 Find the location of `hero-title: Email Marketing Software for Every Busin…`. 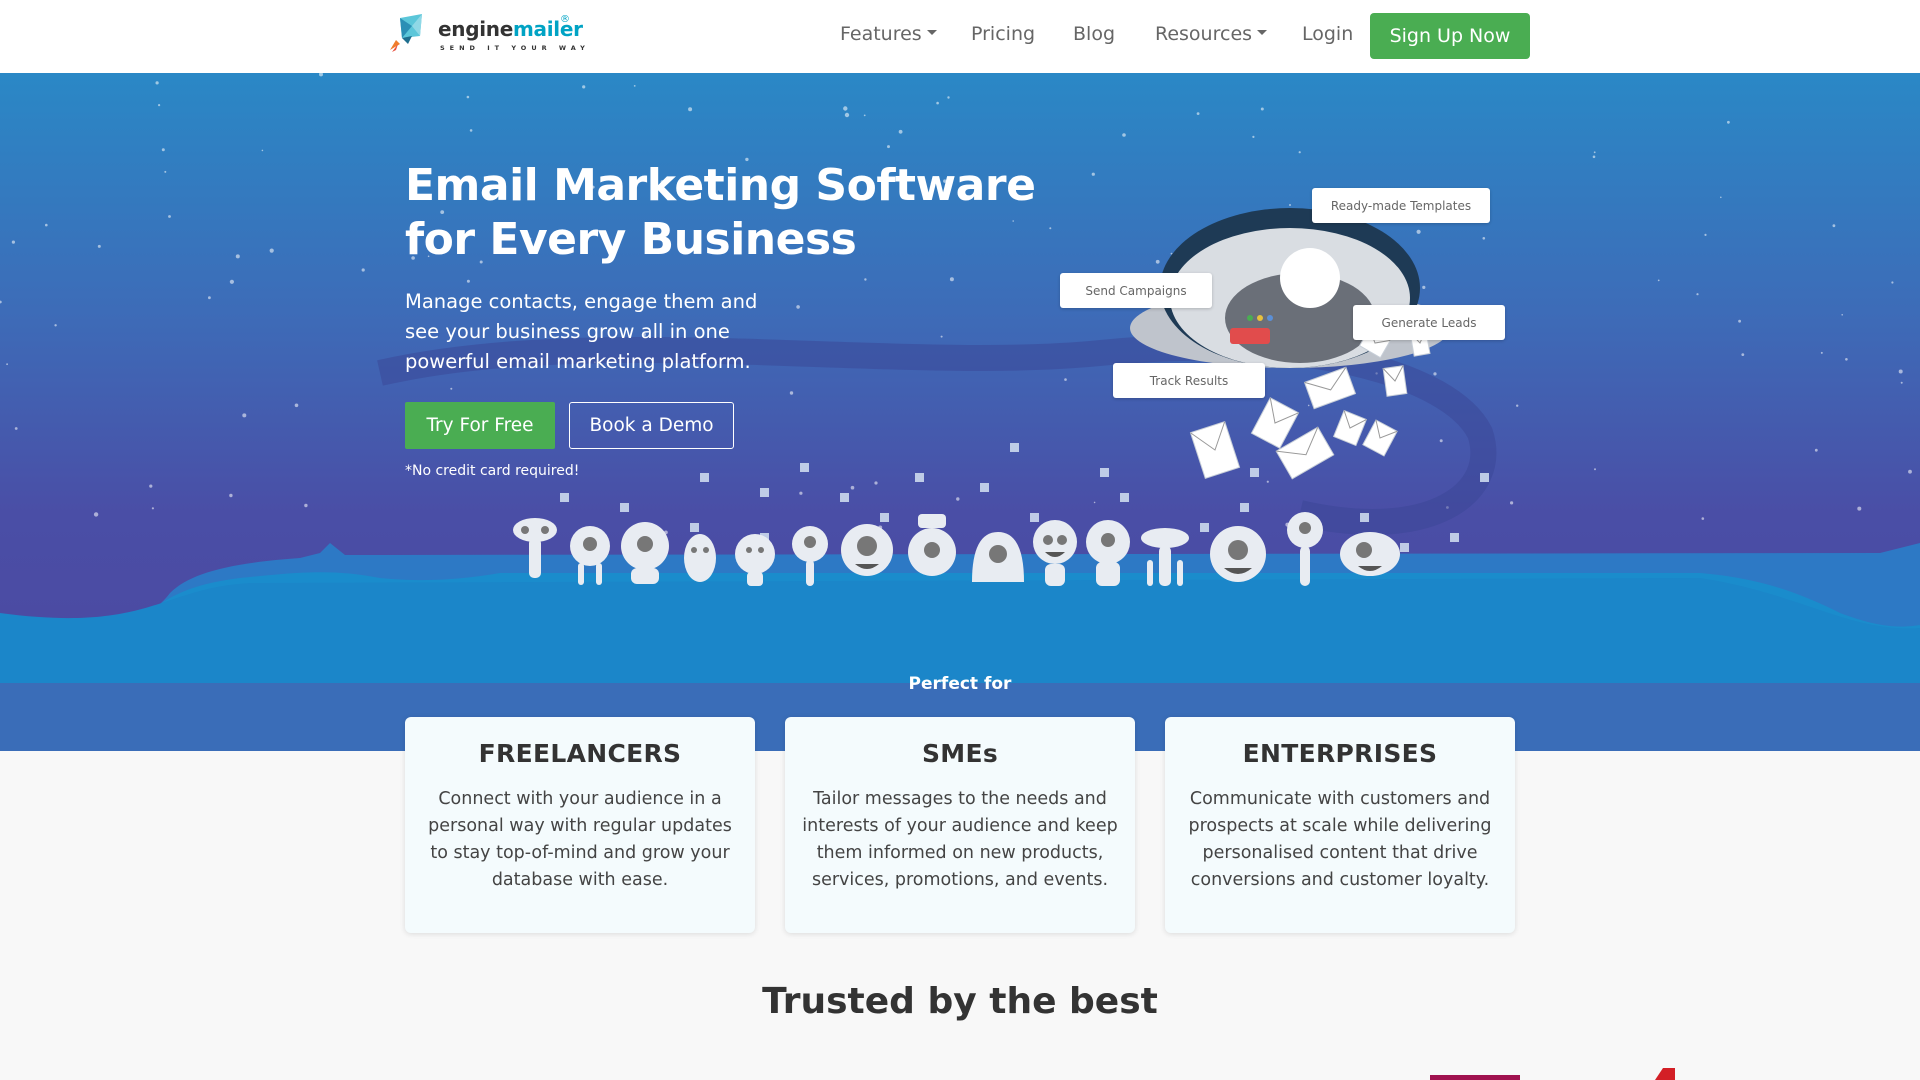

hero-title: Email Marketing Software for Every Busin… is located at coordinates (725, 213).